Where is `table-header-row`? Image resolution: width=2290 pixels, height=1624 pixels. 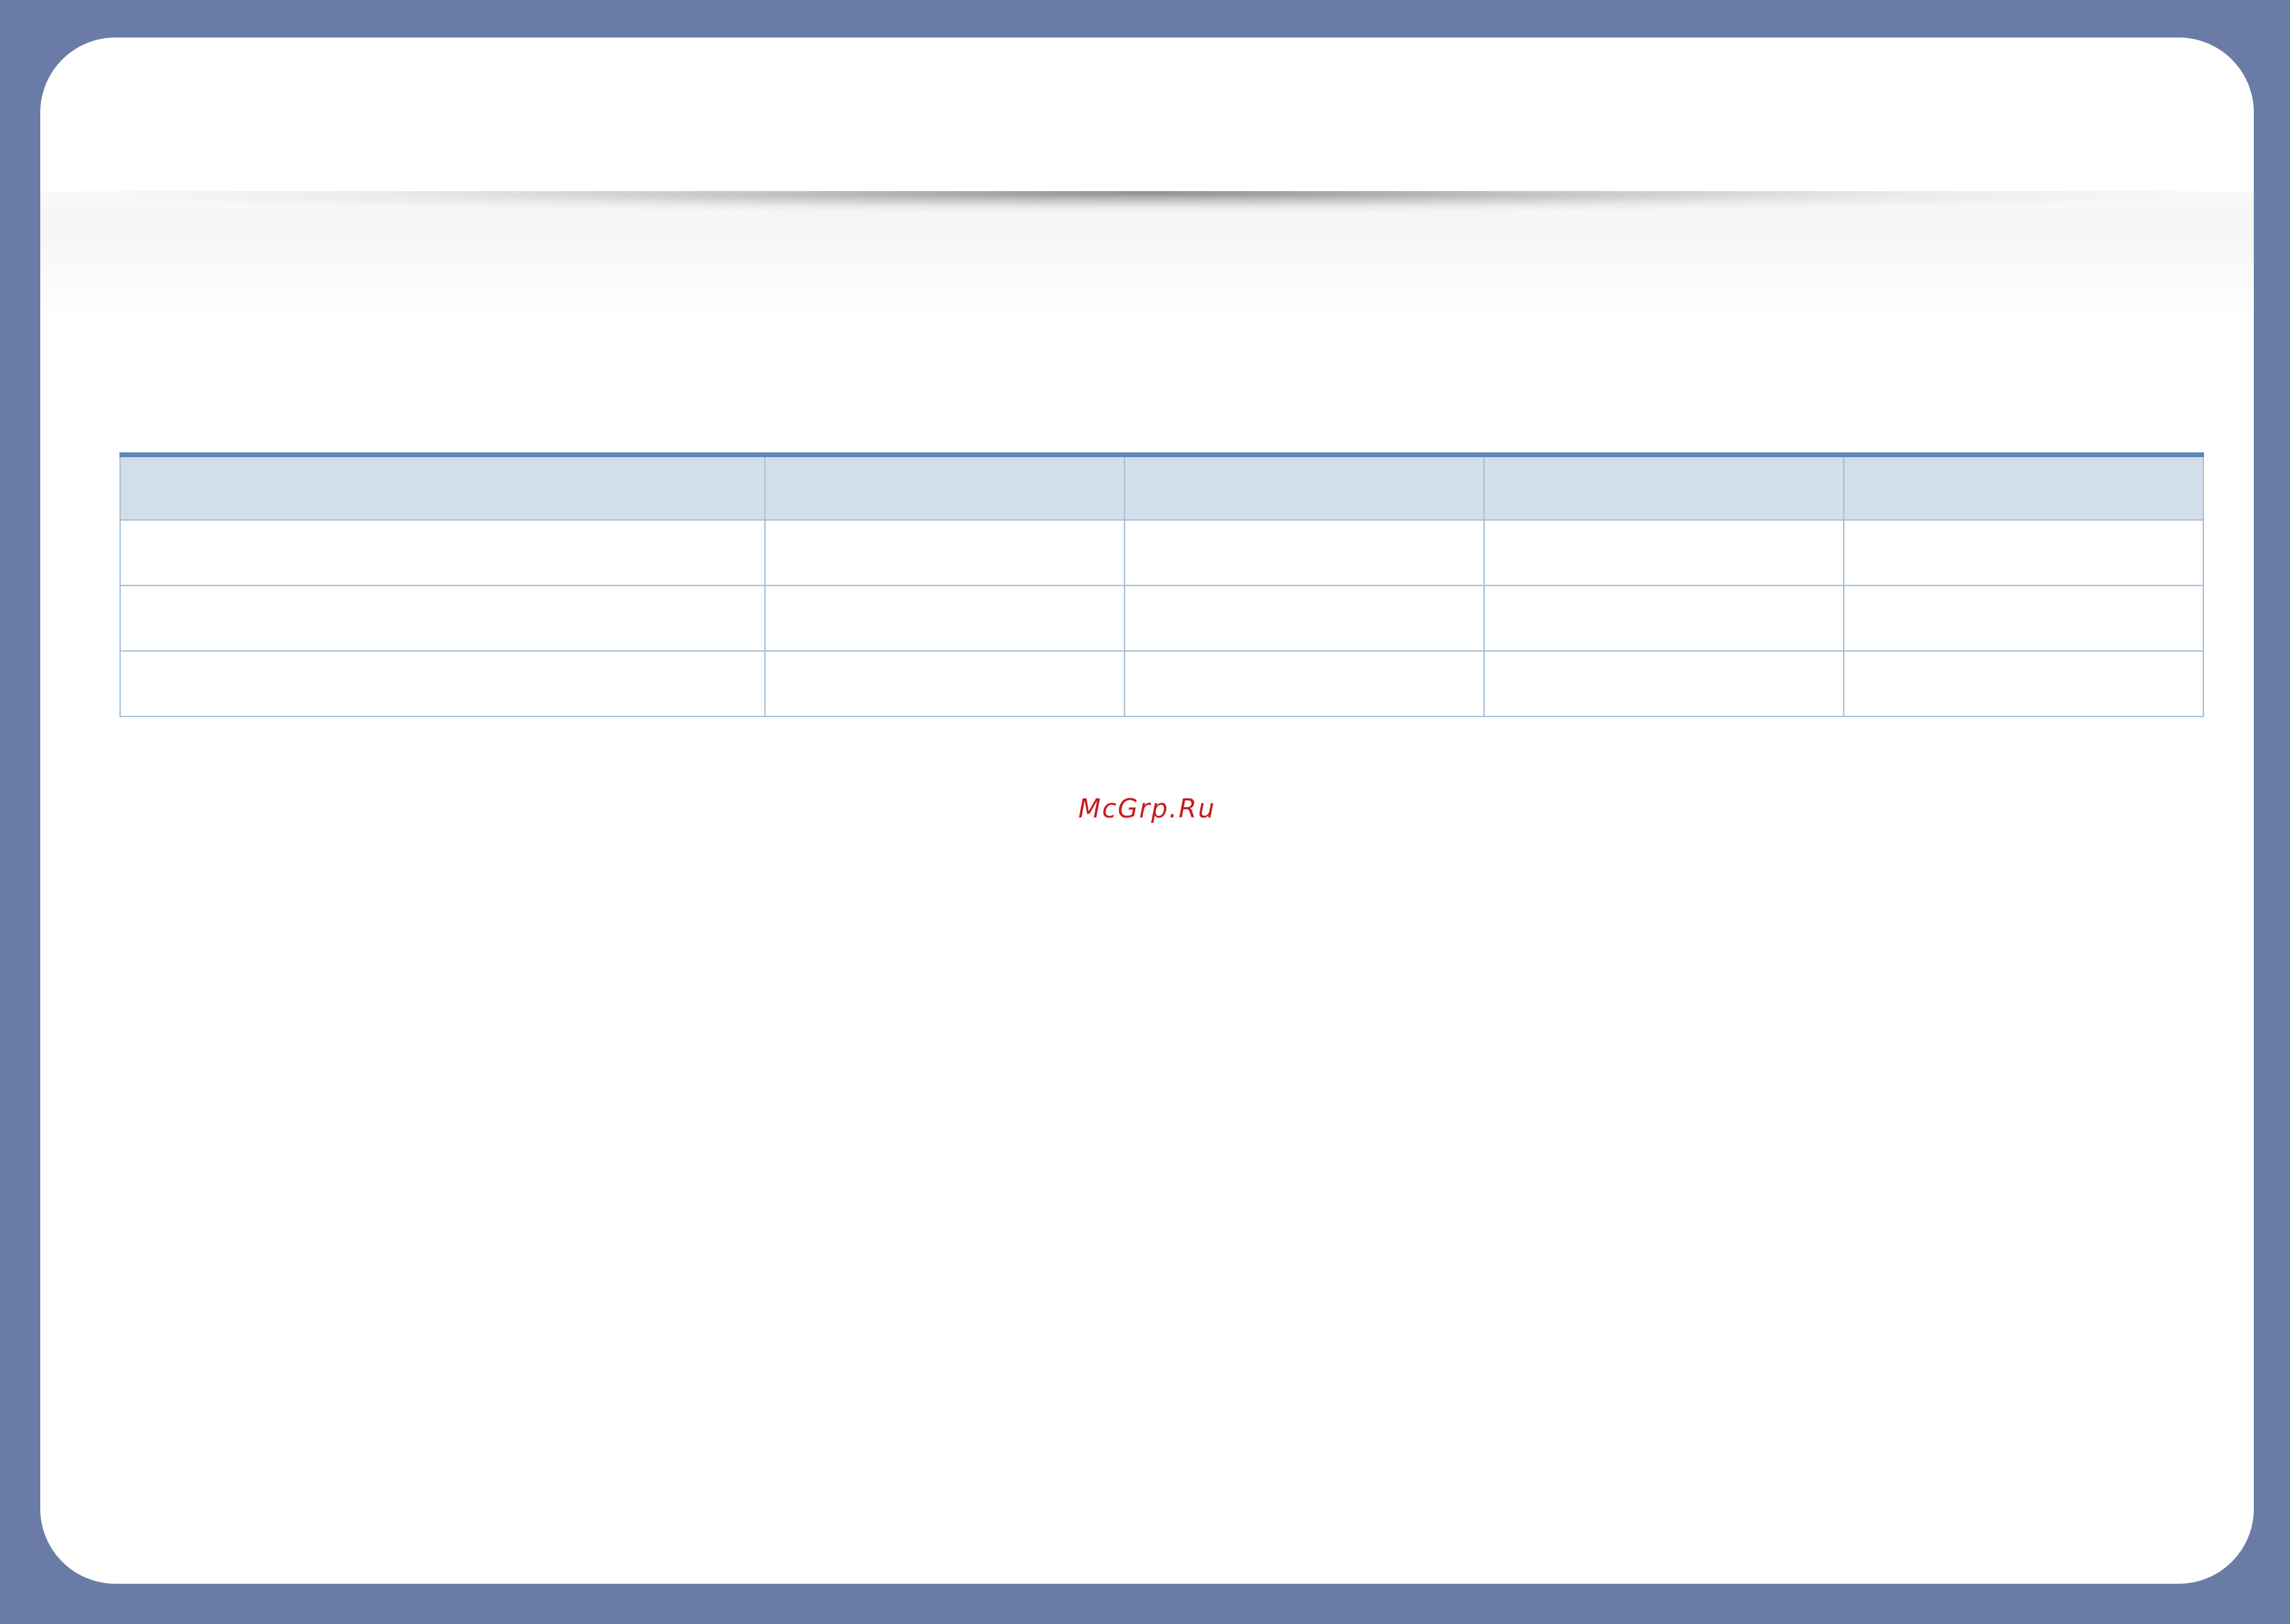 table-header-row is located at coordinates (1161, 486).